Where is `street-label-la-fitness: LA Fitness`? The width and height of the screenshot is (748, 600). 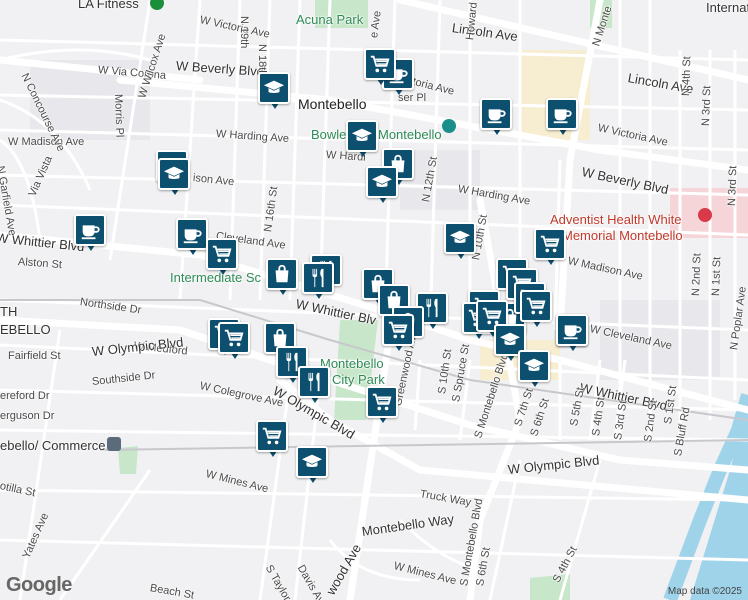
street-label-la-fitness: LA Fitness is located at coordinates (108, 5).